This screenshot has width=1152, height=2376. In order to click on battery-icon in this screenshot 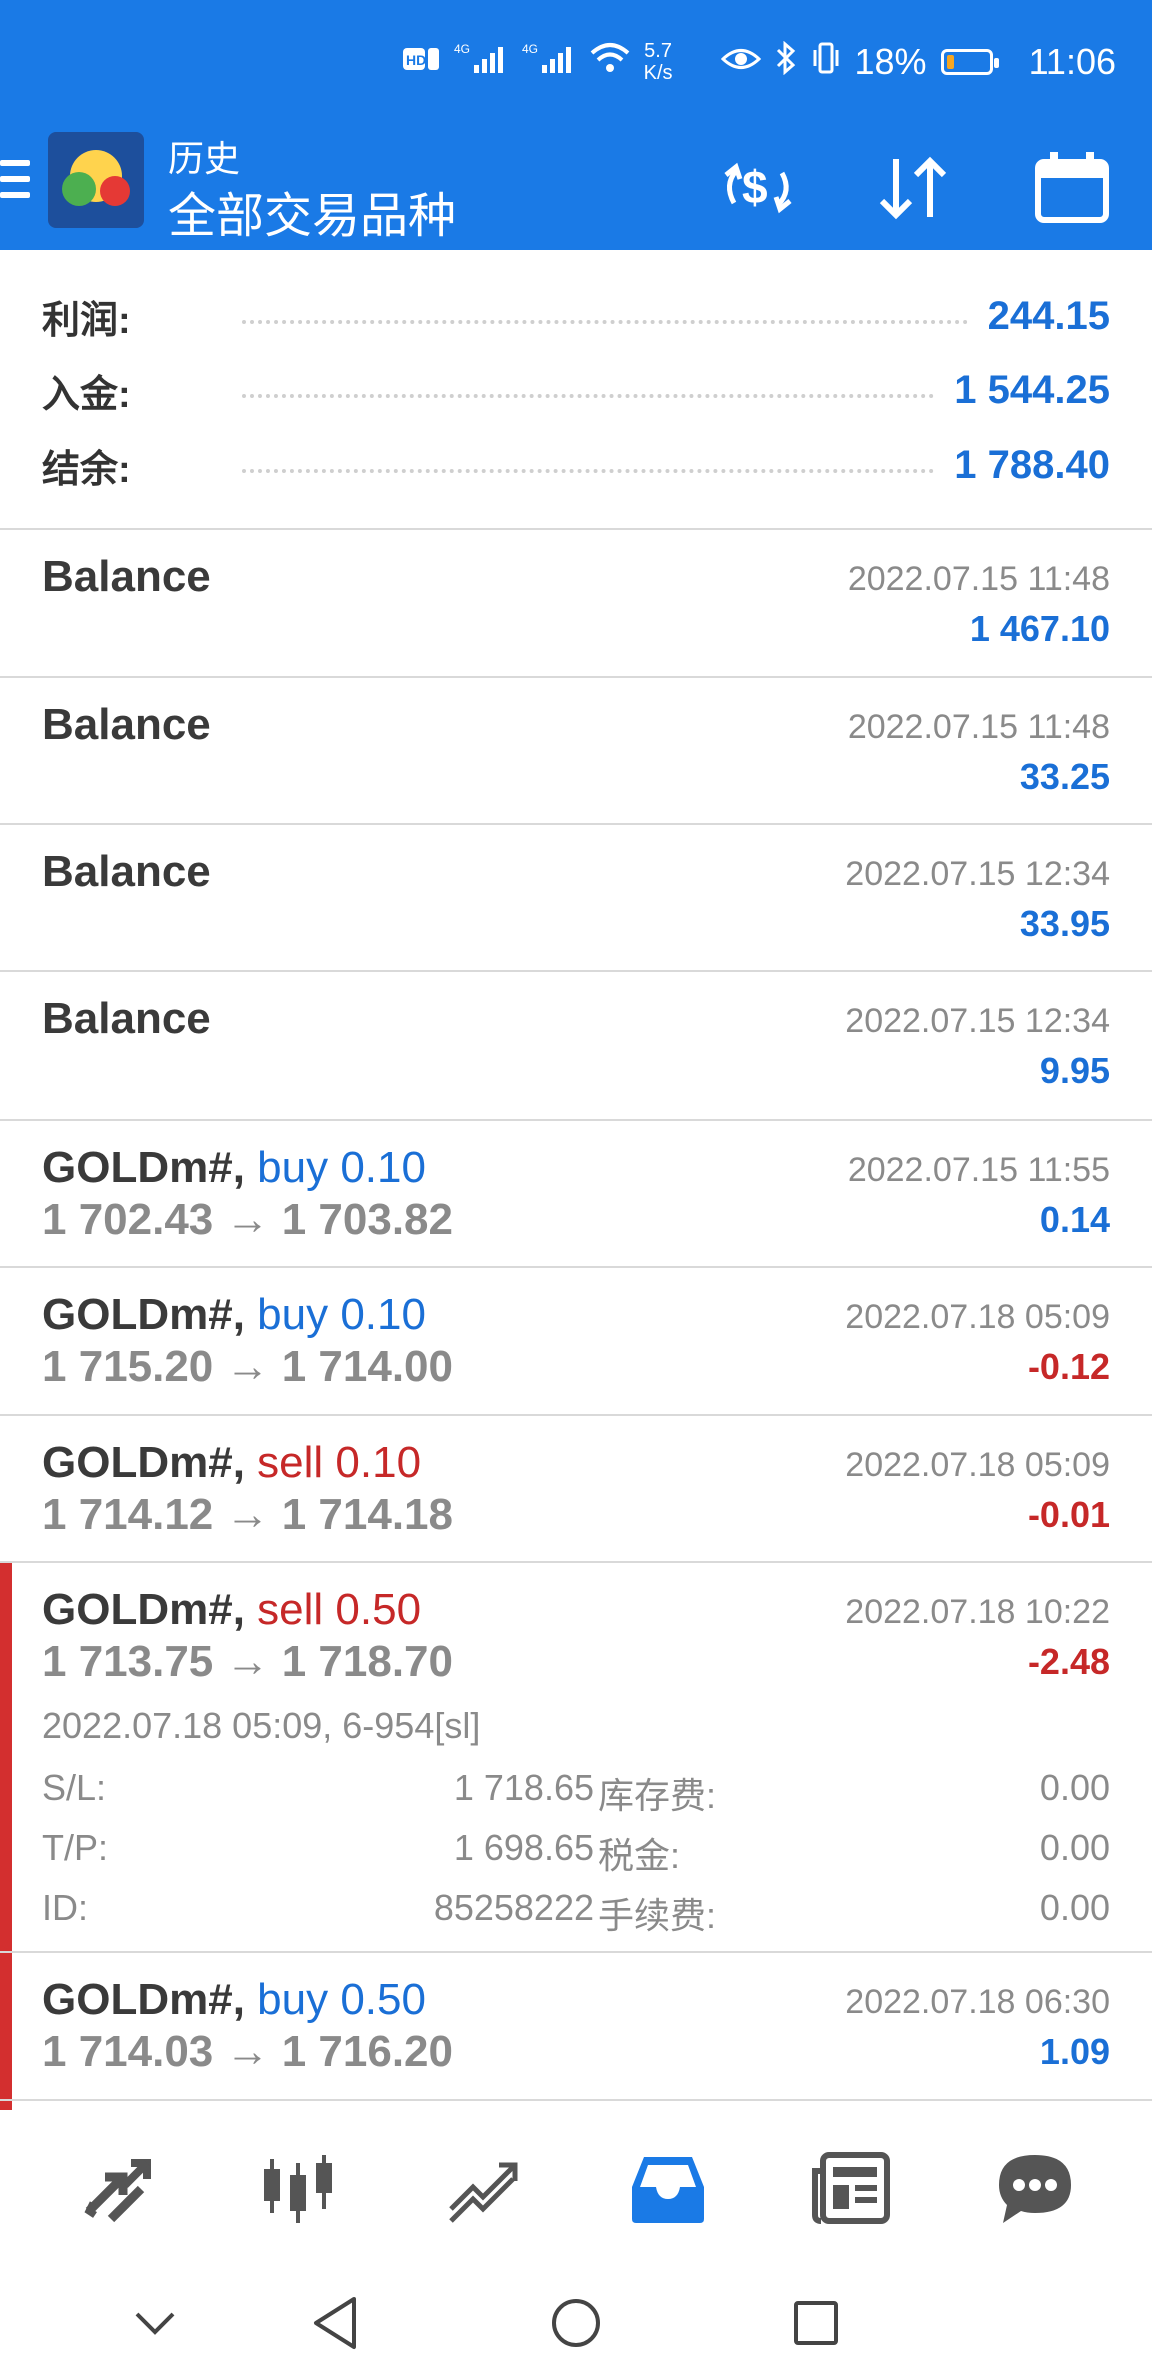, I will do `click(969, 62)`.